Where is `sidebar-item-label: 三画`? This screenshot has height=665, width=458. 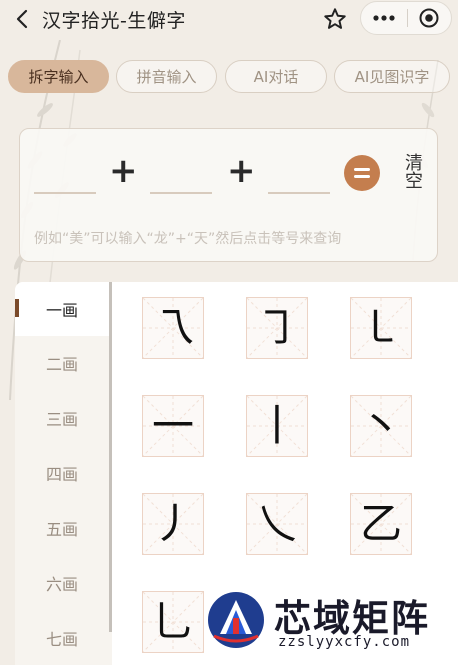 sidebar-item-label: 三画 is located at coordinates (61, 419).